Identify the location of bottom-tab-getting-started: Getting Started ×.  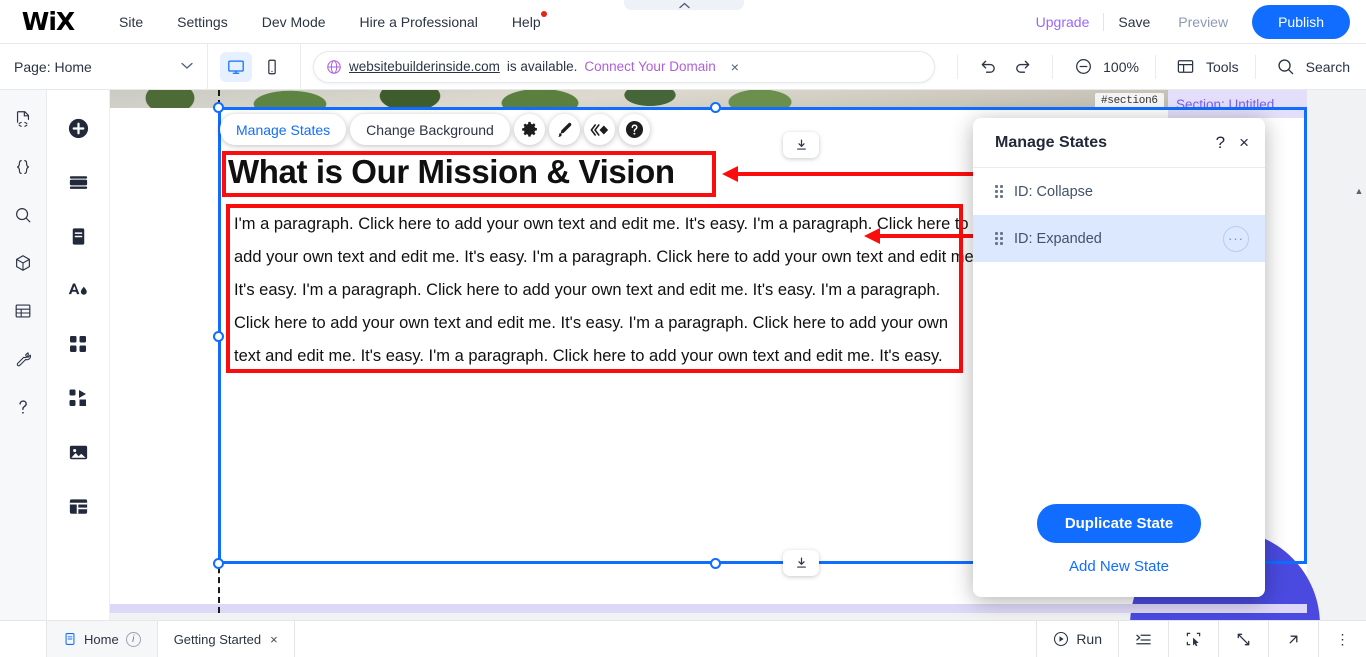
(226, 639).